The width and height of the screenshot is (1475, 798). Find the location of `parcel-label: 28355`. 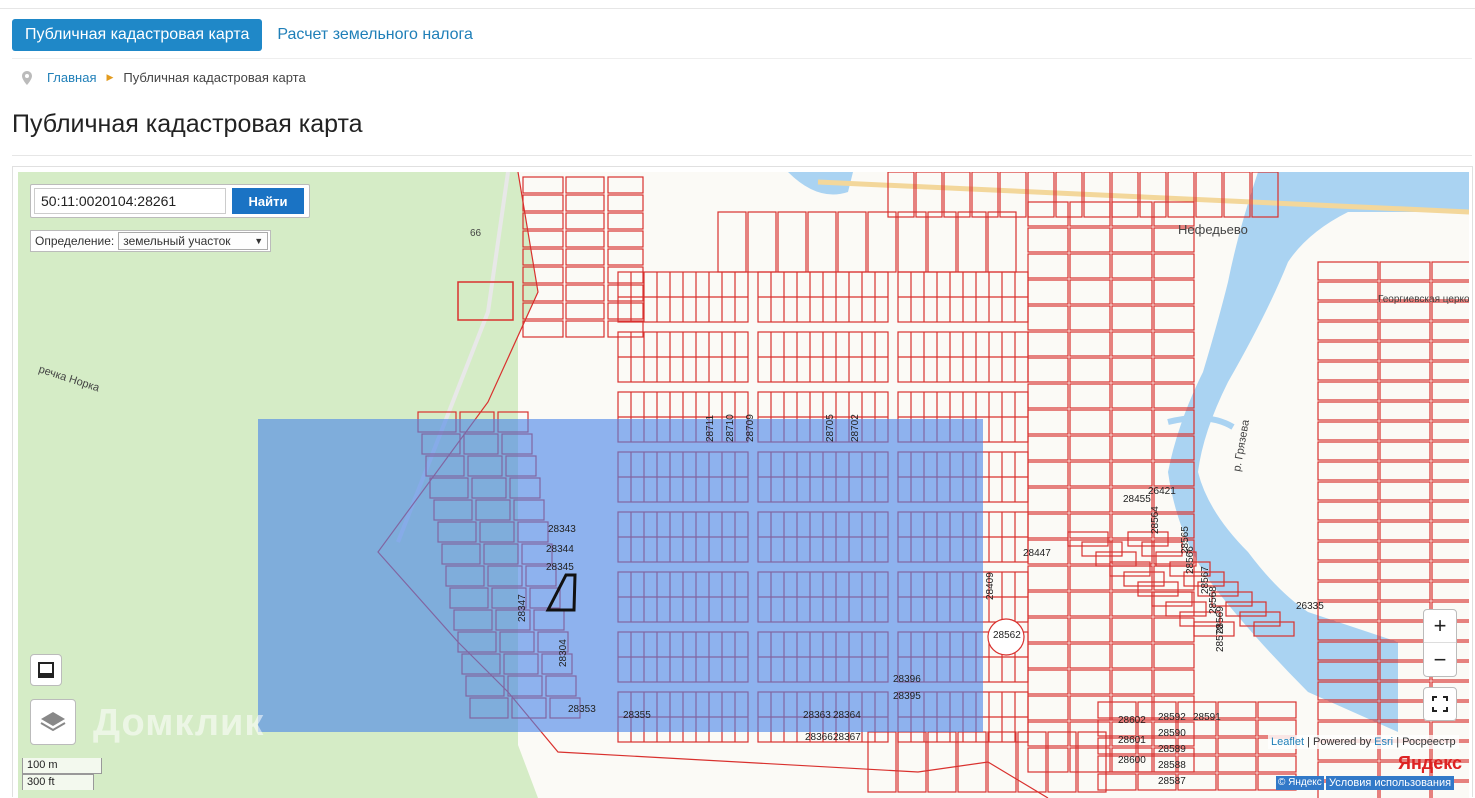

parcel-label: 28355 is located at coordinates (637, 715).